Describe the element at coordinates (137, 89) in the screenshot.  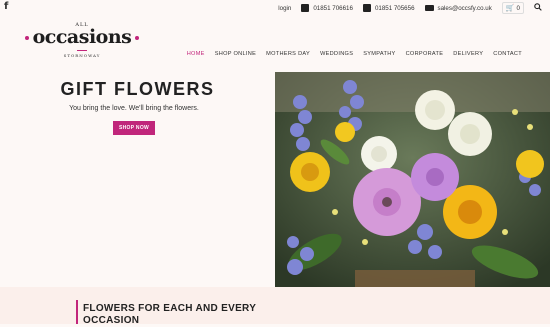
I see `hero-title: GIFT FLOWERS` at that location.